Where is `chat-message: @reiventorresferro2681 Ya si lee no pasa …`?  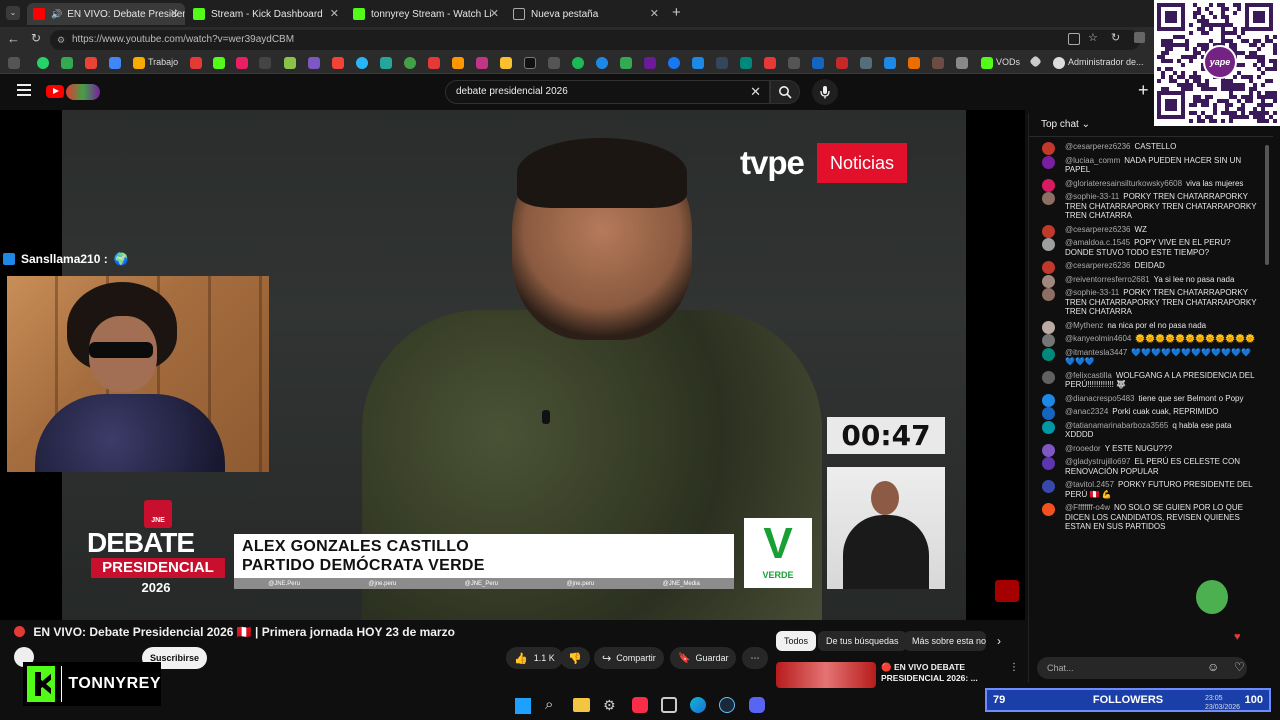 chat-message: @reiventorresferro2681 Ya si lee no pasa … is located at coordinates (1146, 280).